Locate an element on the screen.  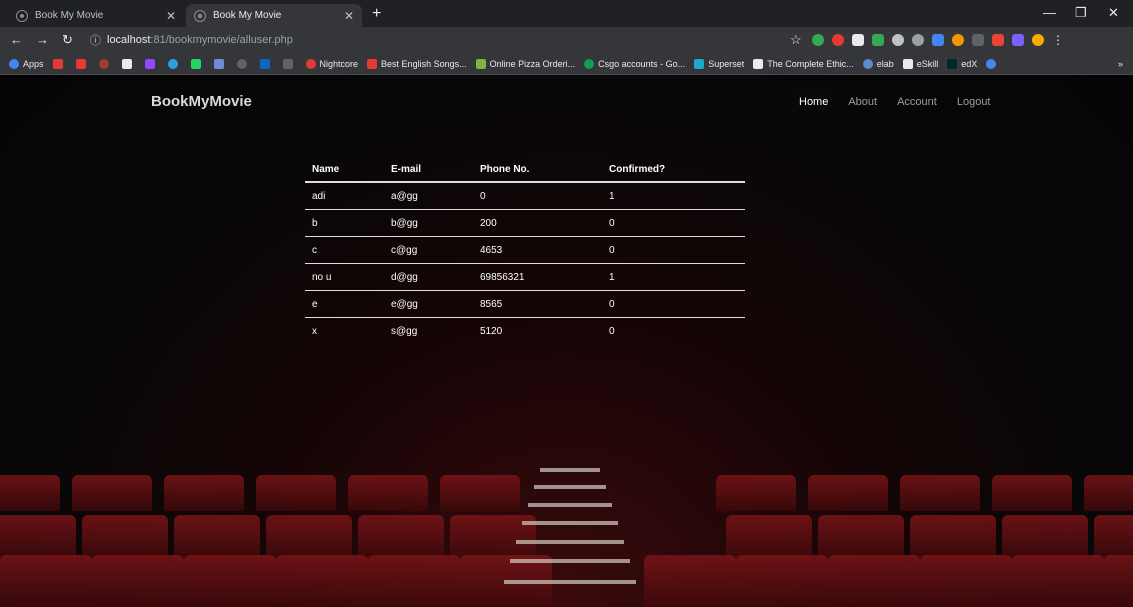
bookmark-label: Superset is located at coordinates (726, 63).